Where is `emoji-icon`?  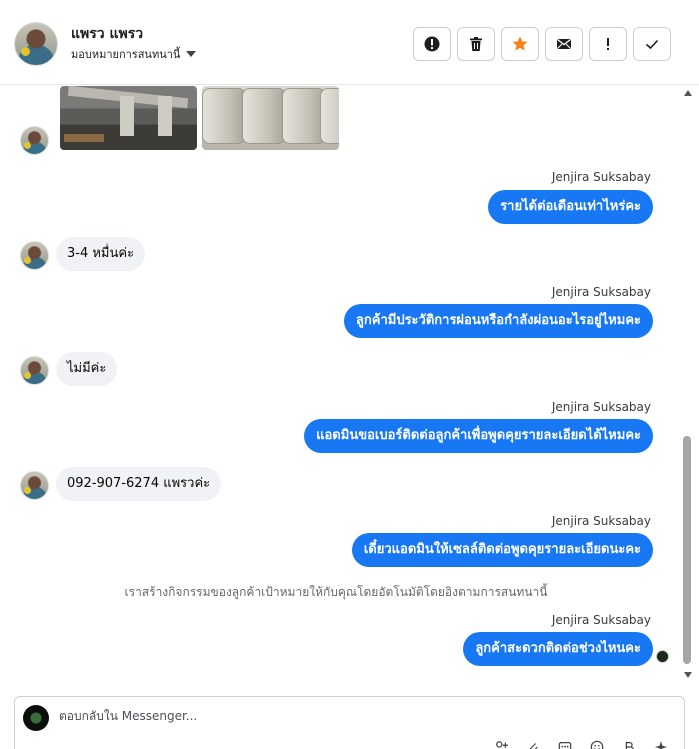
emoji-icon is located at coordinates (597, 744).